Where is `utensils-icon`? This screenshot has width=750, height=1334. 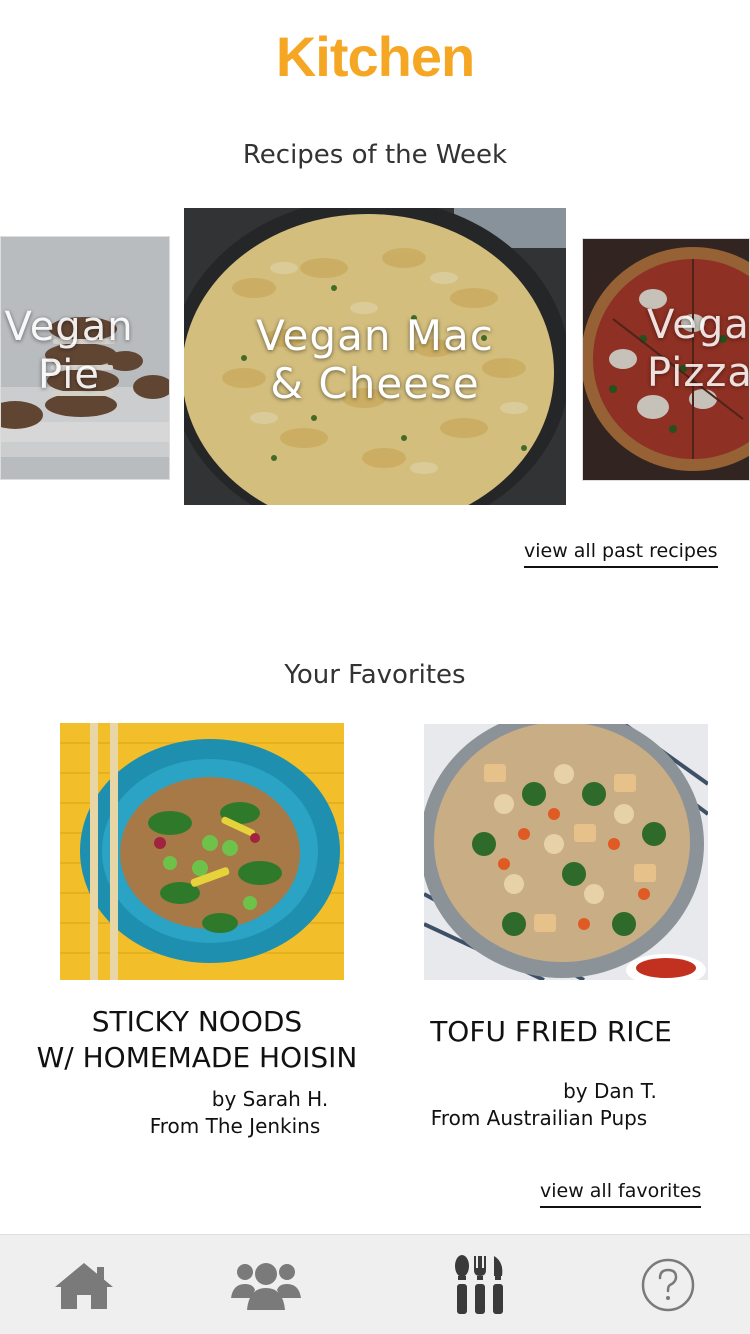
utensils-icon is located at coordinates (479, 1284).